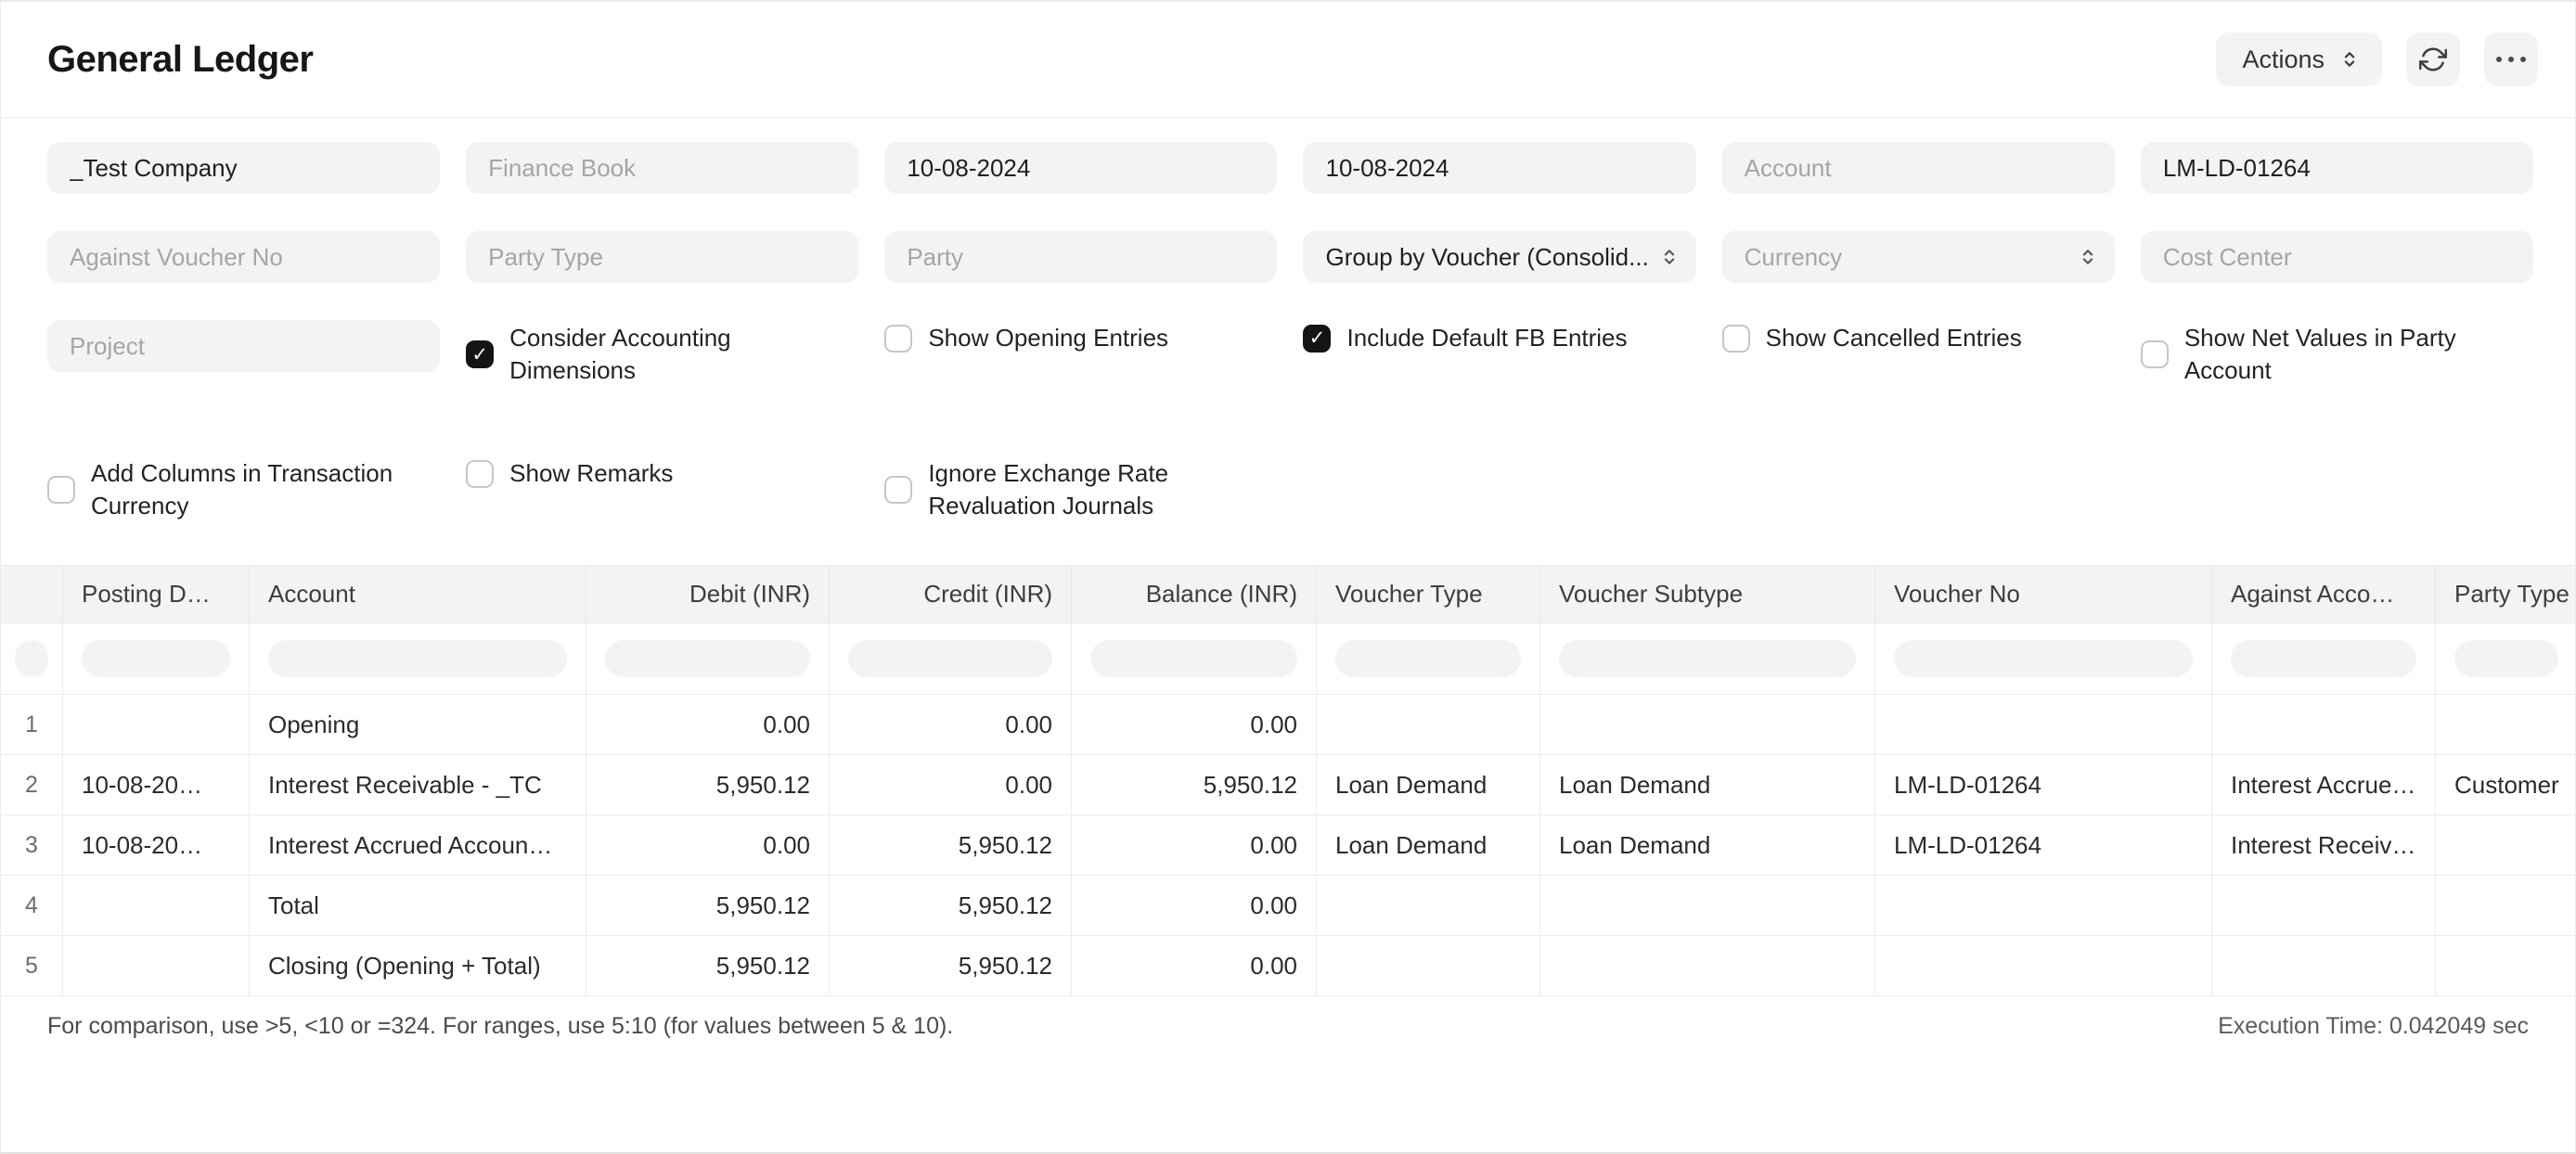  What do you see at coordinates (1429, 594) in the screenshot?
I see `column-header-voucher-type: Voucher Type` at bounding box center [1429, 594].